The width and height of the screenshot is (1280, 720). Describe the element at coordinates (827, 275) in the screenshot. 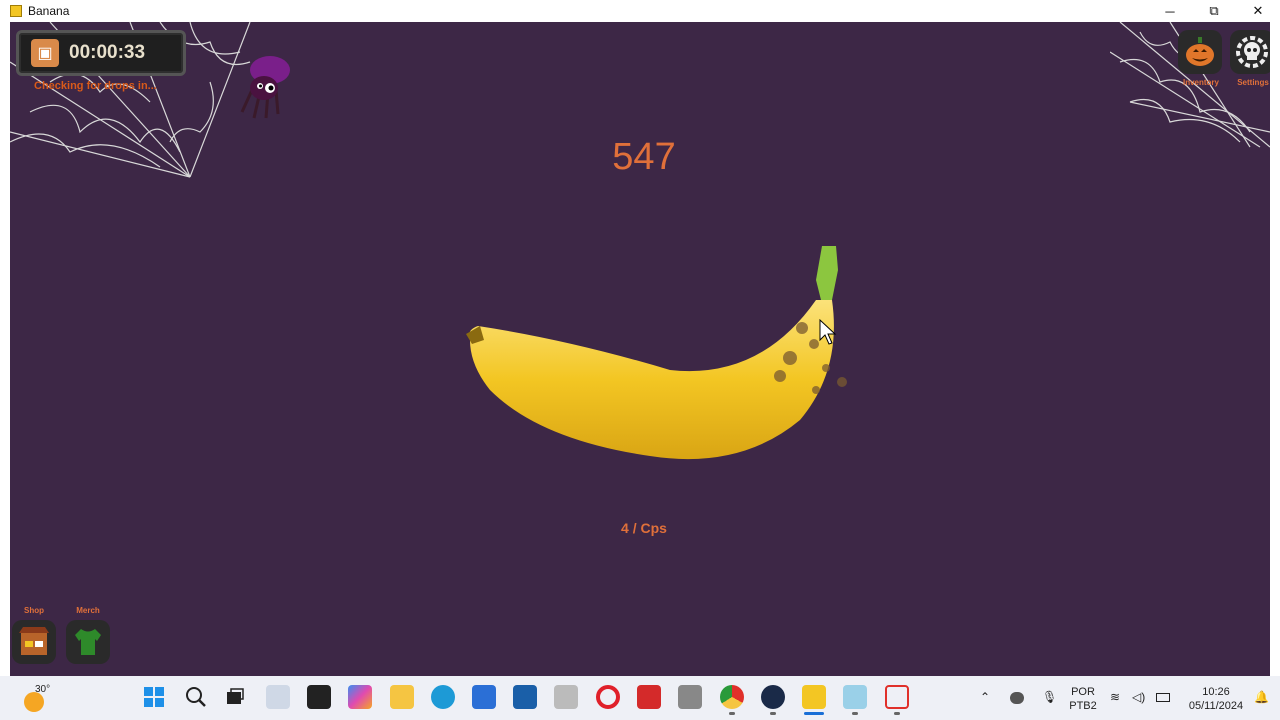

I see `banana-stem` at that location.